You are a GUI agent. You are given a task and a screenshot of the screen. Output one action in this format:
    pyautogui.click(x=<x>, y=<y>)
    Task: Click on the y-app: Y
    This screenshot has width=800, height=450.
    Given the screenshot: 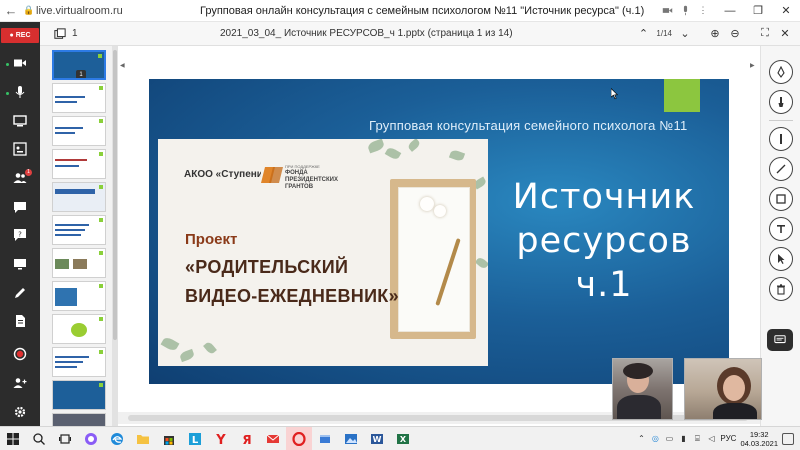 What is the action you would take?
    pyautogui.click(x=221, y=438)
    